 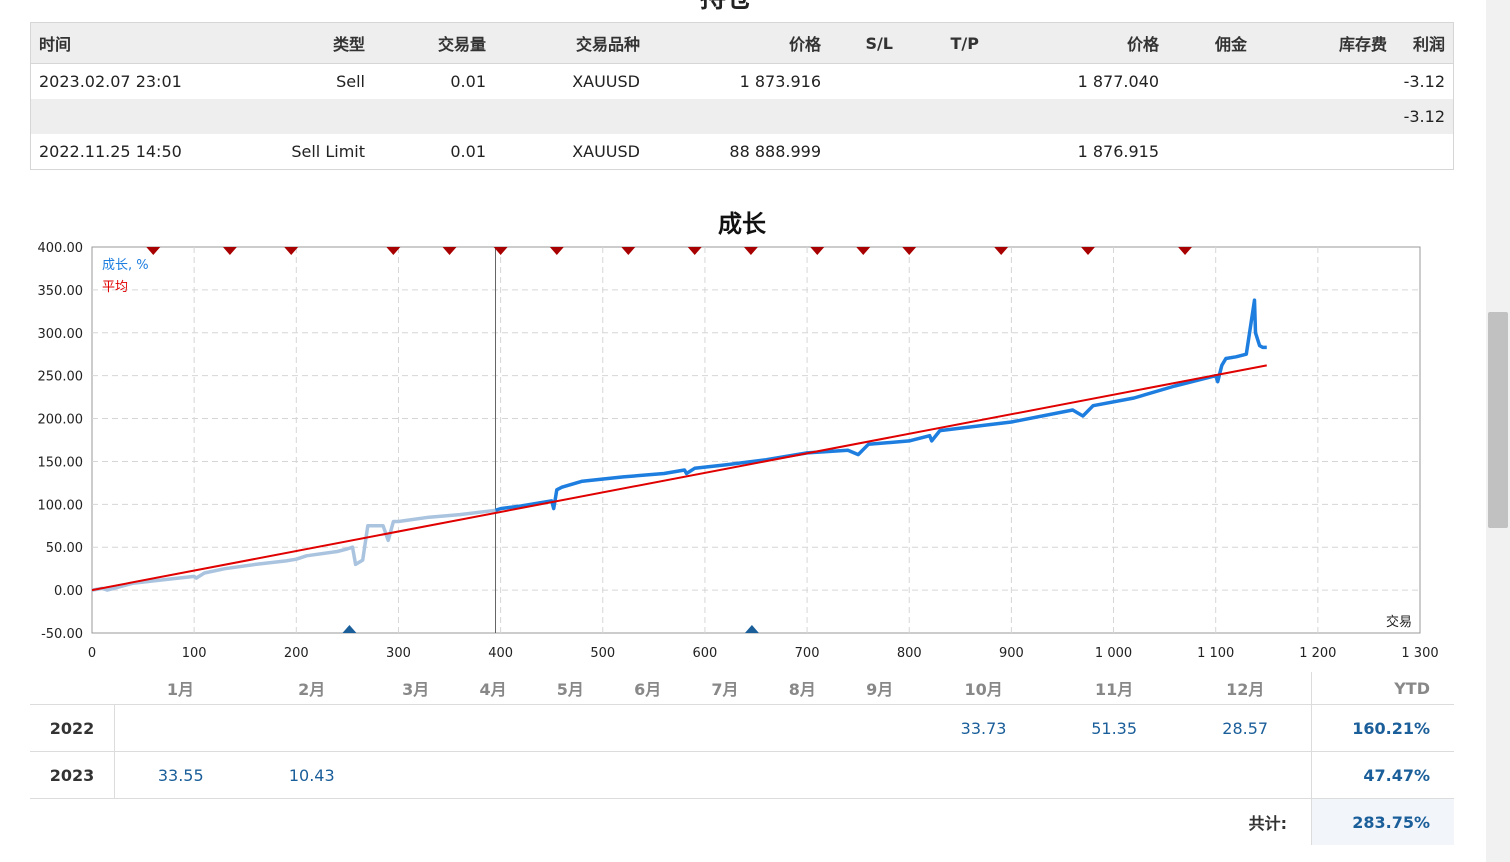 I want to click on orders-header-row: 时间 类型 交易量 交易品种 价格 S/L T/P 价格 佣金 库存费 利润, so click(x=742, y=43).